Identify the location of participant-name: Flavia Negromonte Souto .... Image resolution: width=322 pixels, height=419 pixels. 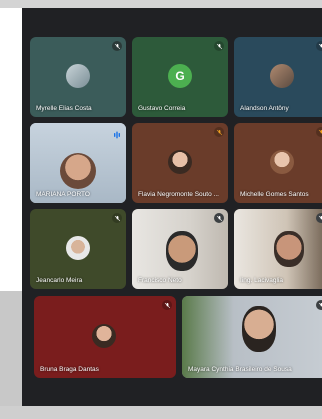
(178, 194).